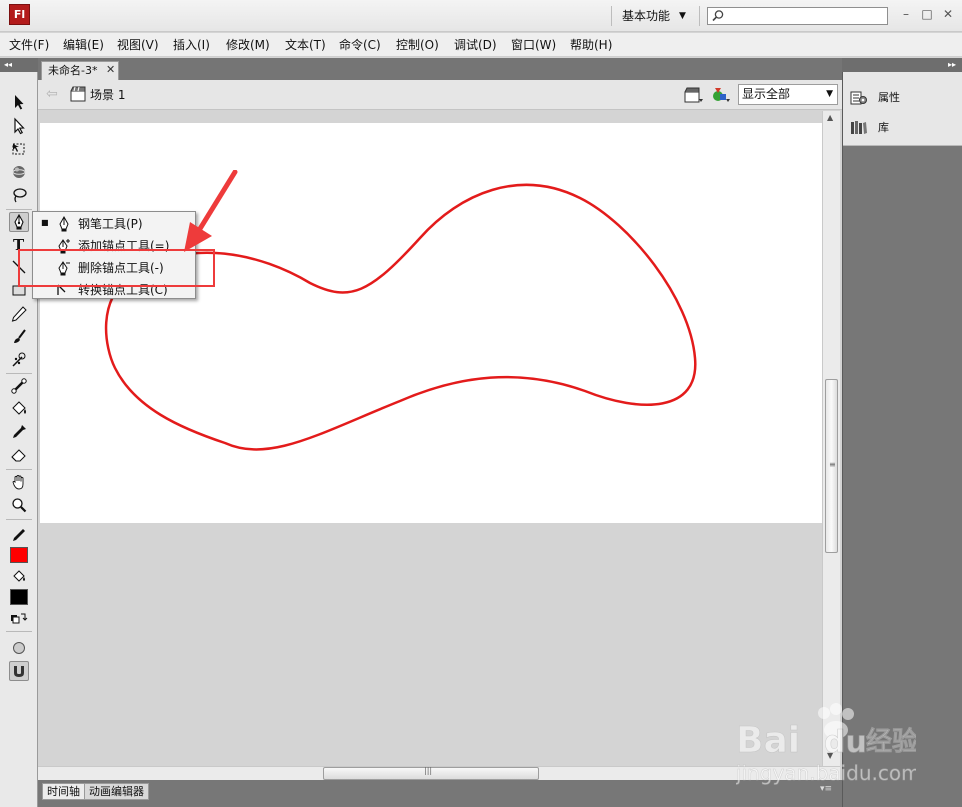  Describe the element at coordinates (19, 172) in the screenshot. I see `3d-rotation-tool-icon` at that location.